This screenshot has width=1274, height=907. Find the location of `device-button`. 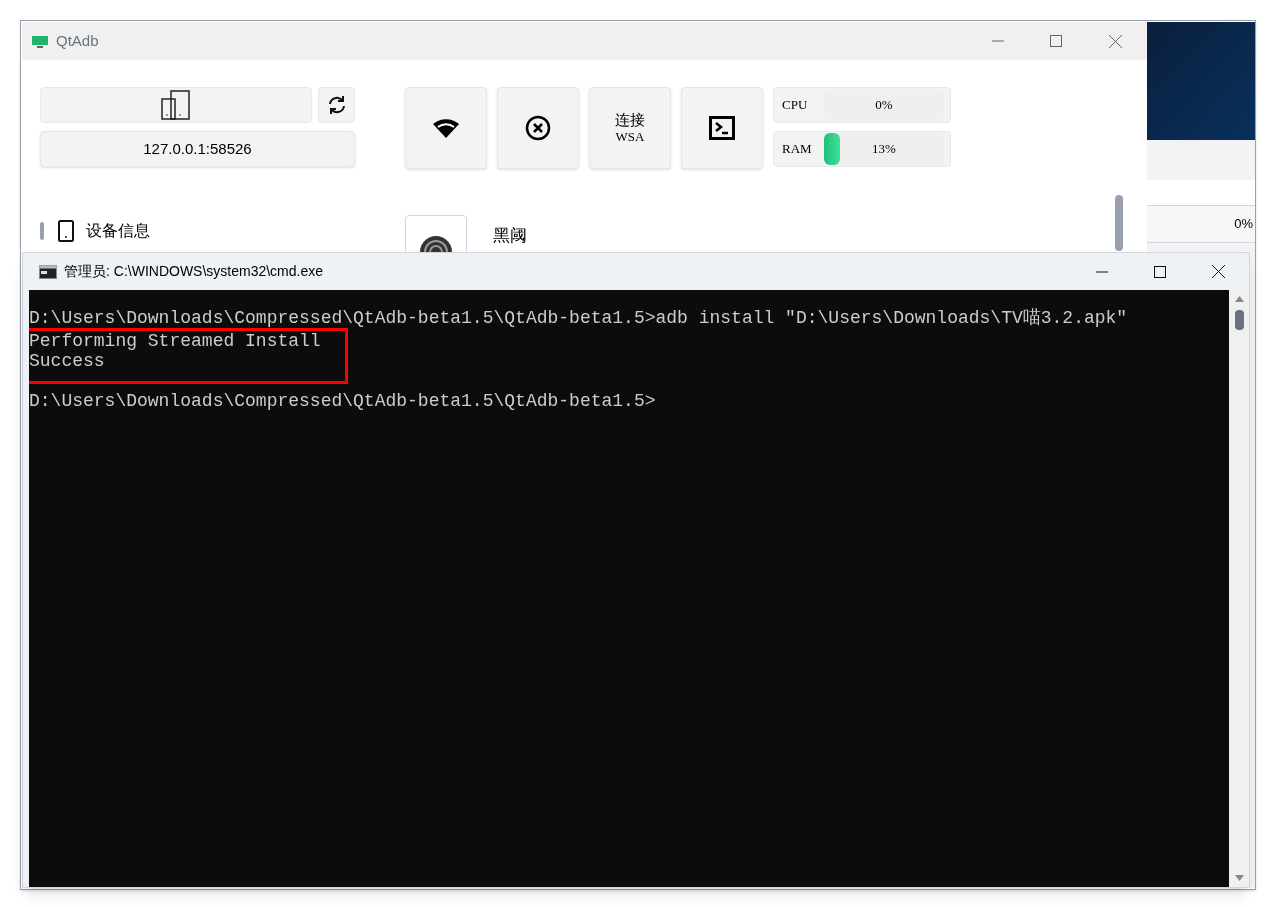

device-button is located at coordinates (176, 105).